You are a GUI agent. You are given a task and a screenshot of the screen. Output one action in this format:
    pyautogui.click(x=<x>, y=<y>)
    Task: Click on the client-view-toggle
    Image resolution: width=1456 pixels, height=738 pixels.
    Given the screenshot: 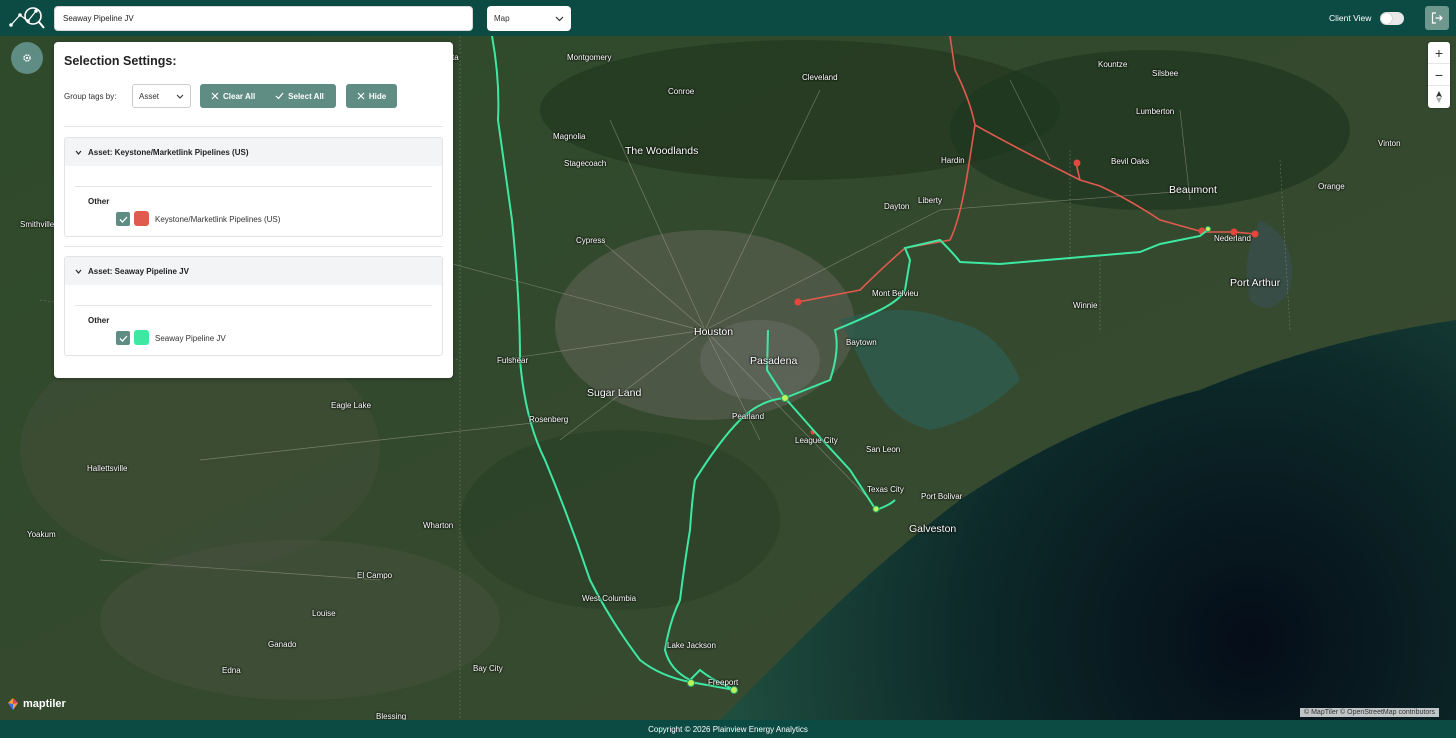 What is the action you would take?
    pyautogui.click(x=1392, y=18)
    